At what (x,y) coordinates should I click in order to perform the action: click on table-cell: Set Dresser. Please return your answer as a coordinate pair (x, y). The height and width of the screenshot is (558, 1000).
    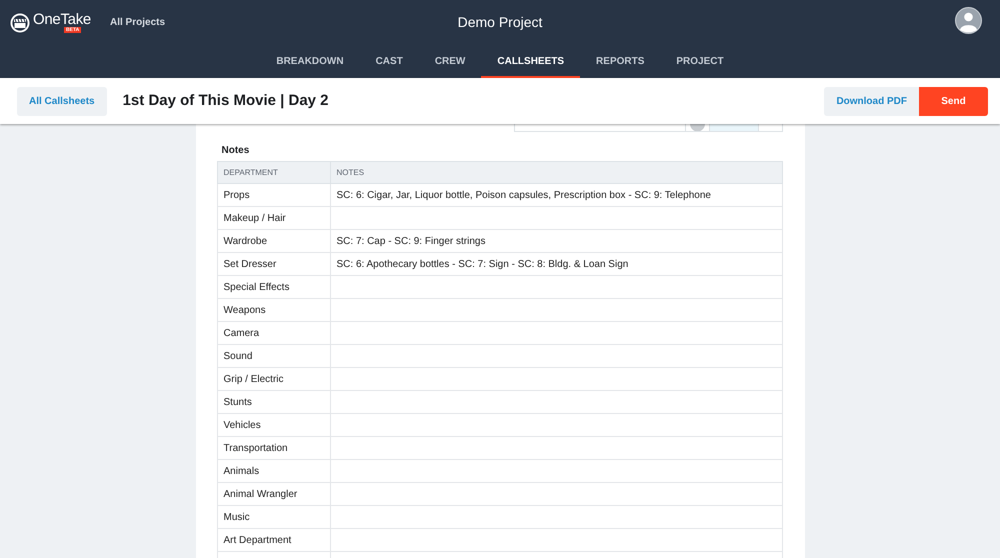
    Looking at the image, I should click on (273, 264).